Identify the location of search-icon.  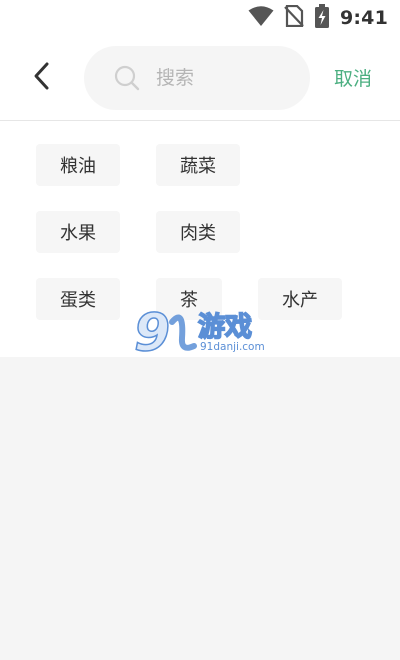
(127, 78).